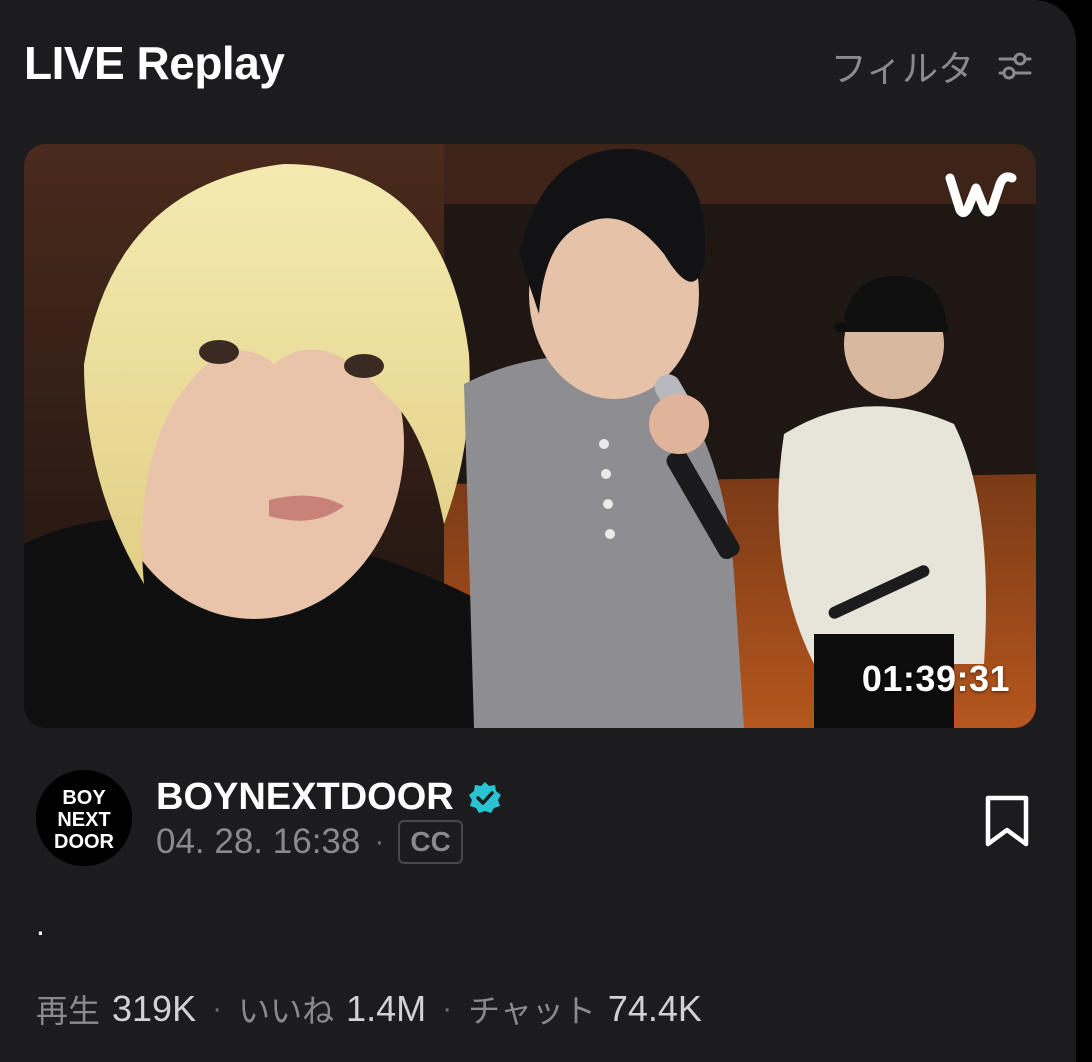  Describe the element at coordinates (935, 678) in the screenshot. I see `video-duration: 01:39:31` at that location.